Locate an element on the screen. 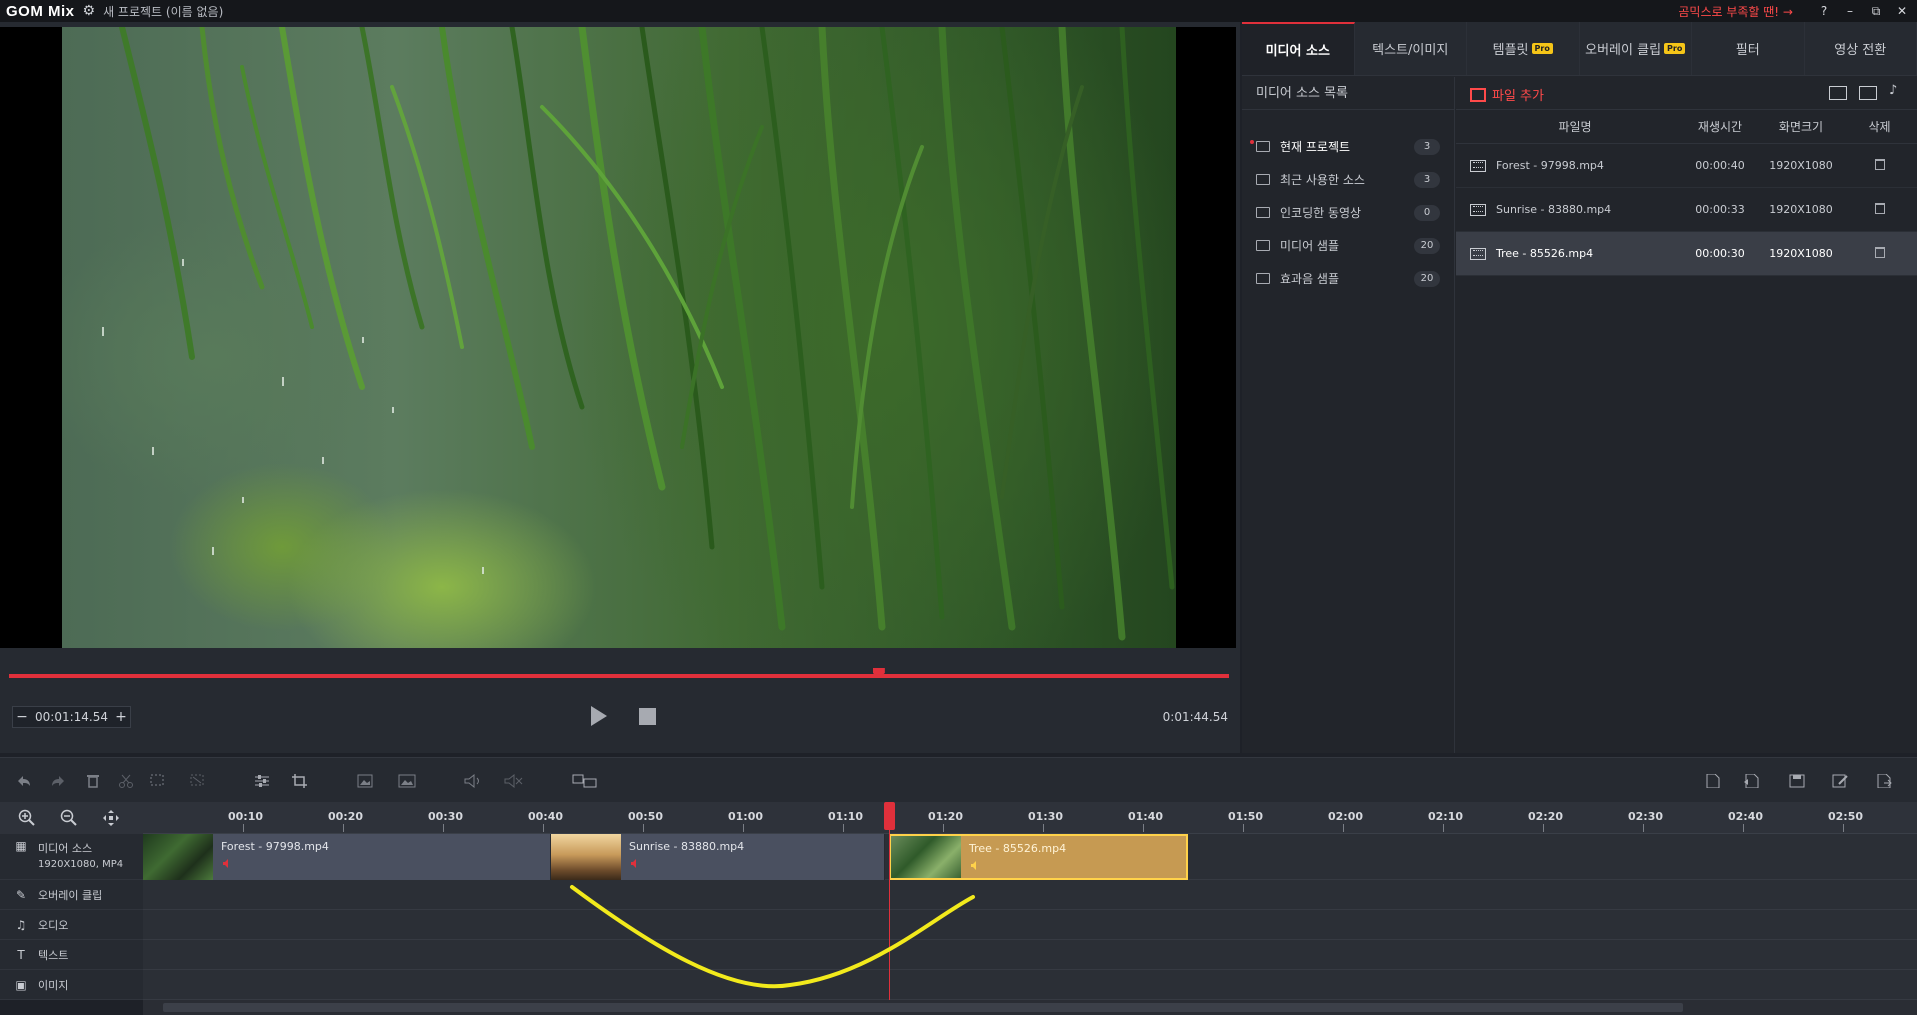 The height and width of the screenshot is (1015, 1917). timeline-scrollbar is located at coordinates (1030, 1007).